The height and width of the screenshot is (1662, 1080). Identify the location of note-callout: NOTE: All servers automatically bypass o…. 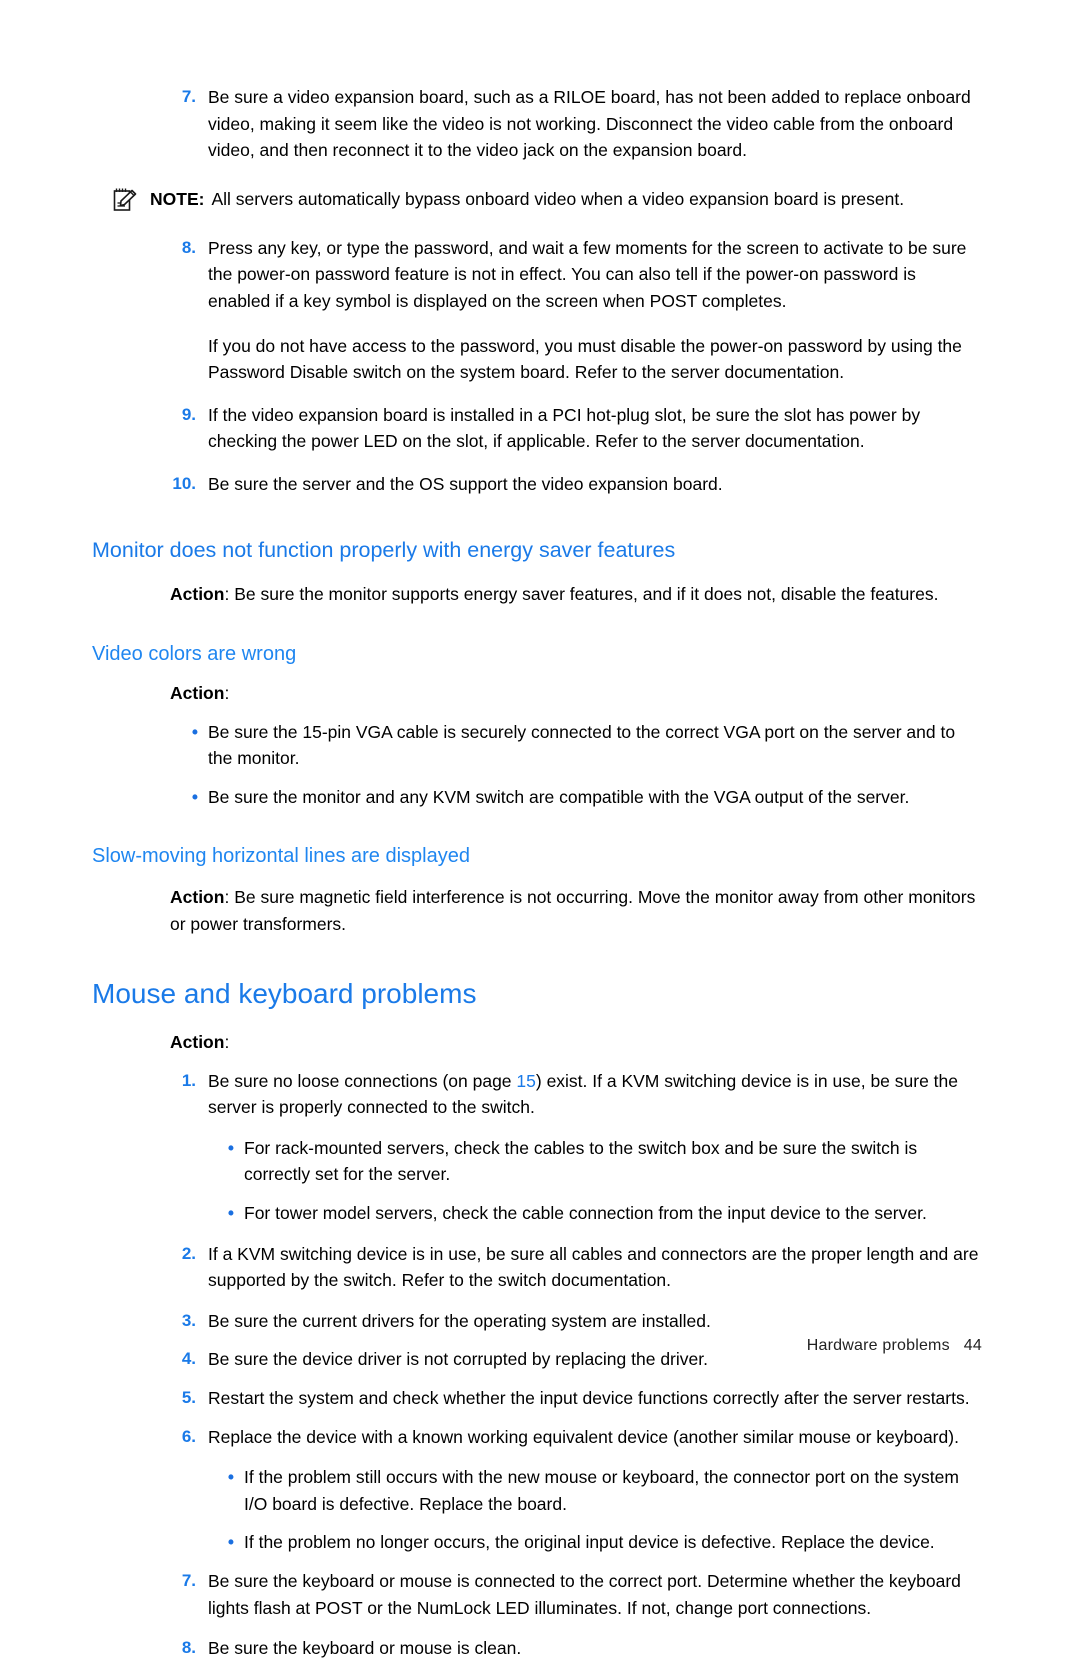
(546, 199).